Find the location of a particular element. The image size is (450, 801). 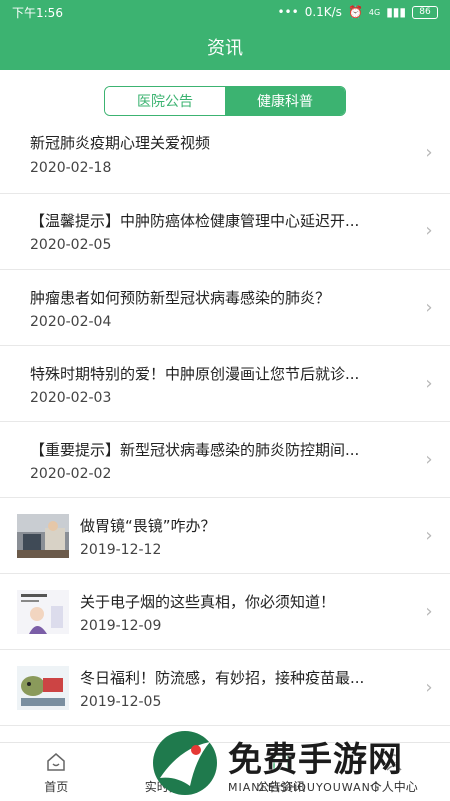

alarm-icon: ⏰ is located at coordinates (355, 12).